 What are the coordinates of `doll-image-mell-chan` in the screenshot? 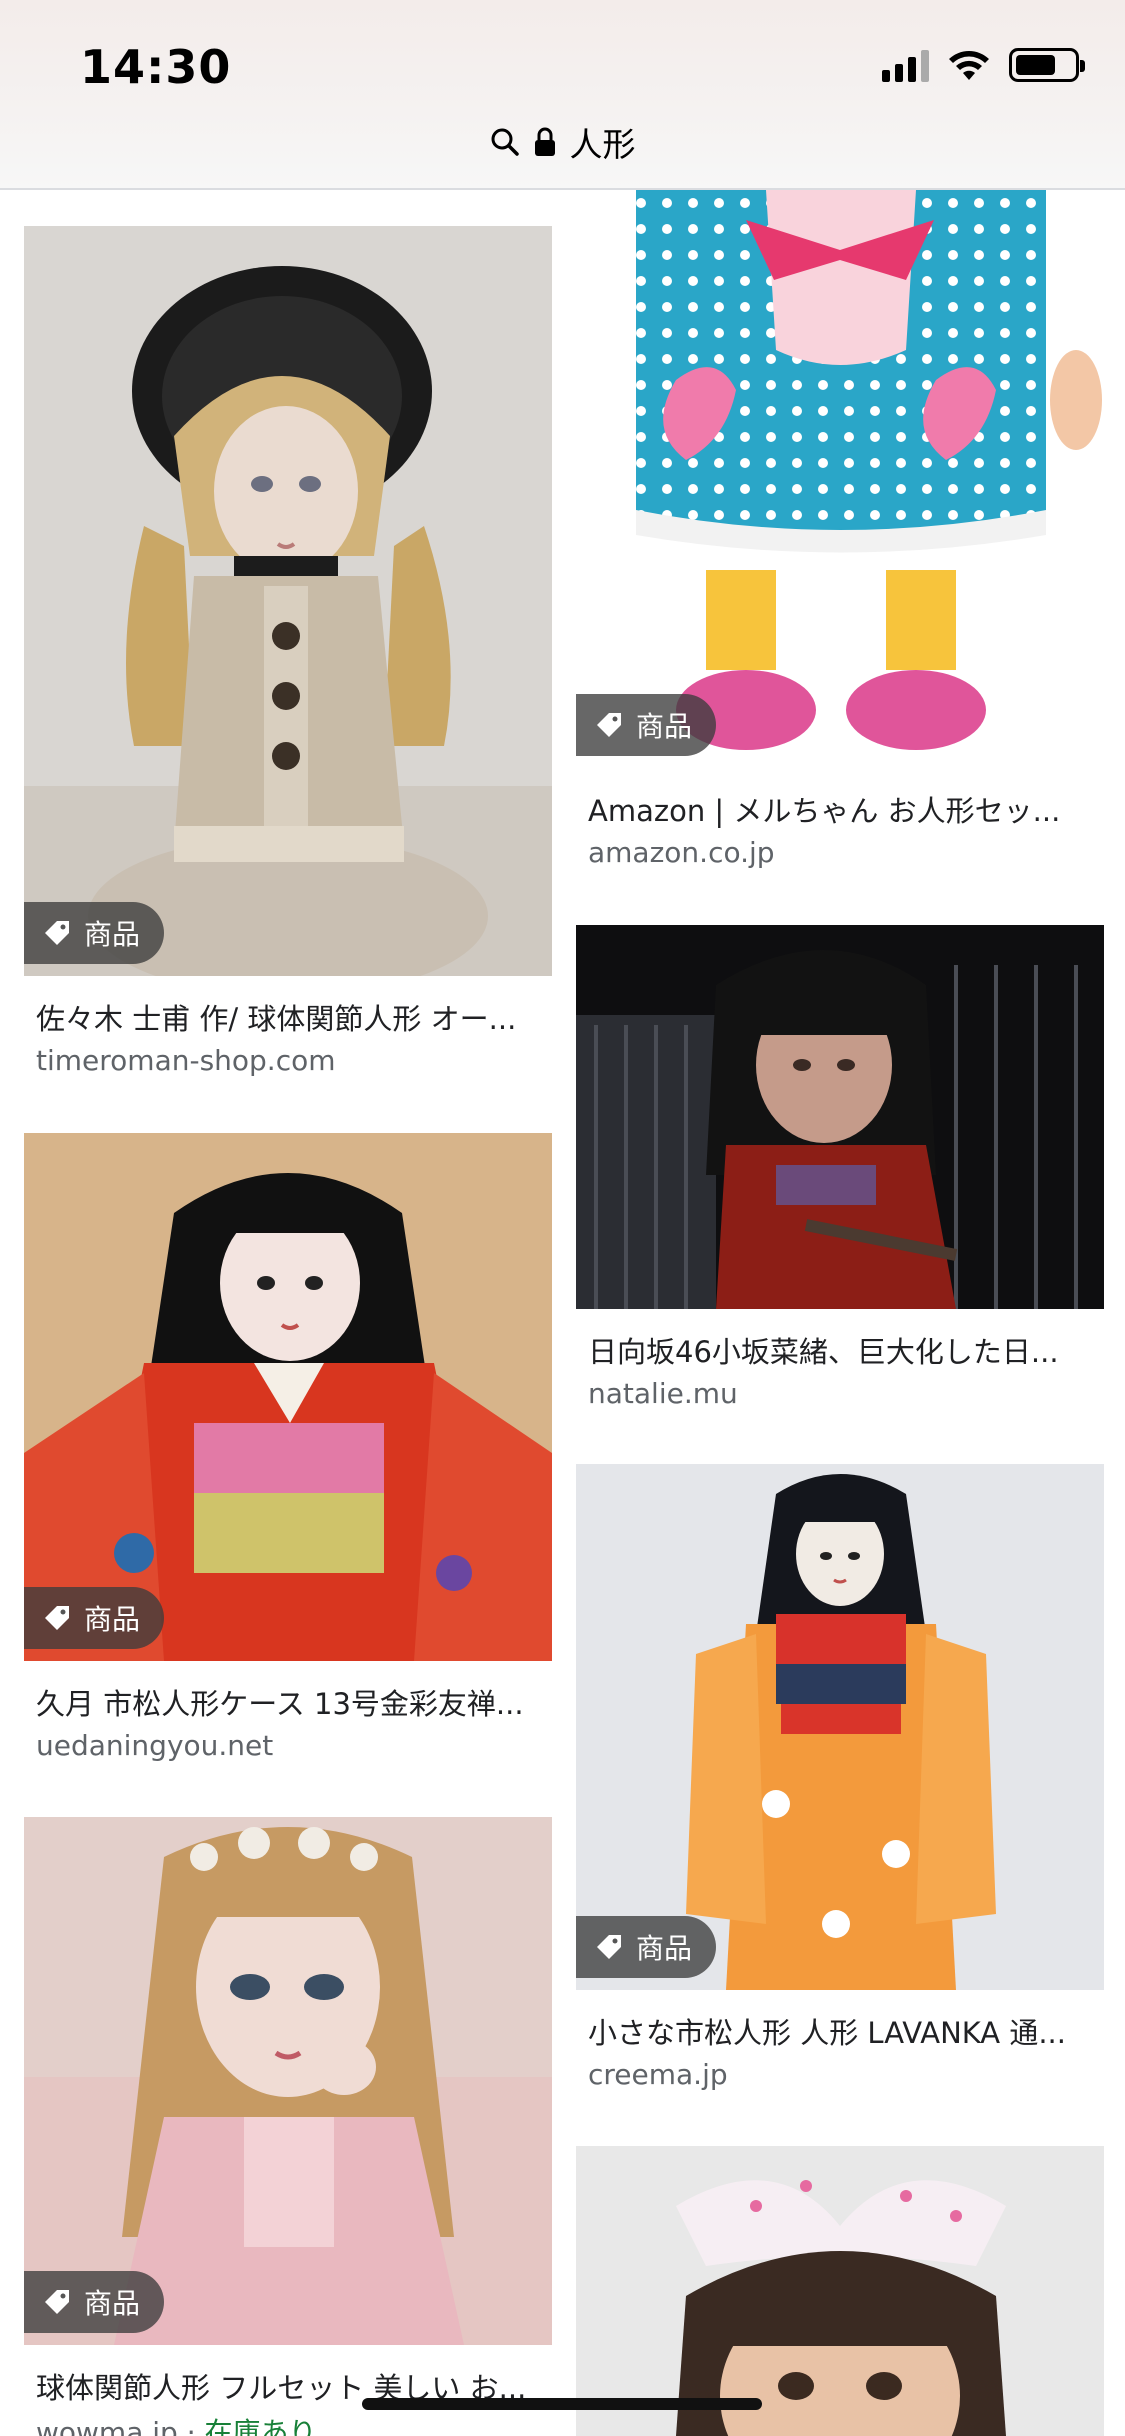 It's located at (840, 479).